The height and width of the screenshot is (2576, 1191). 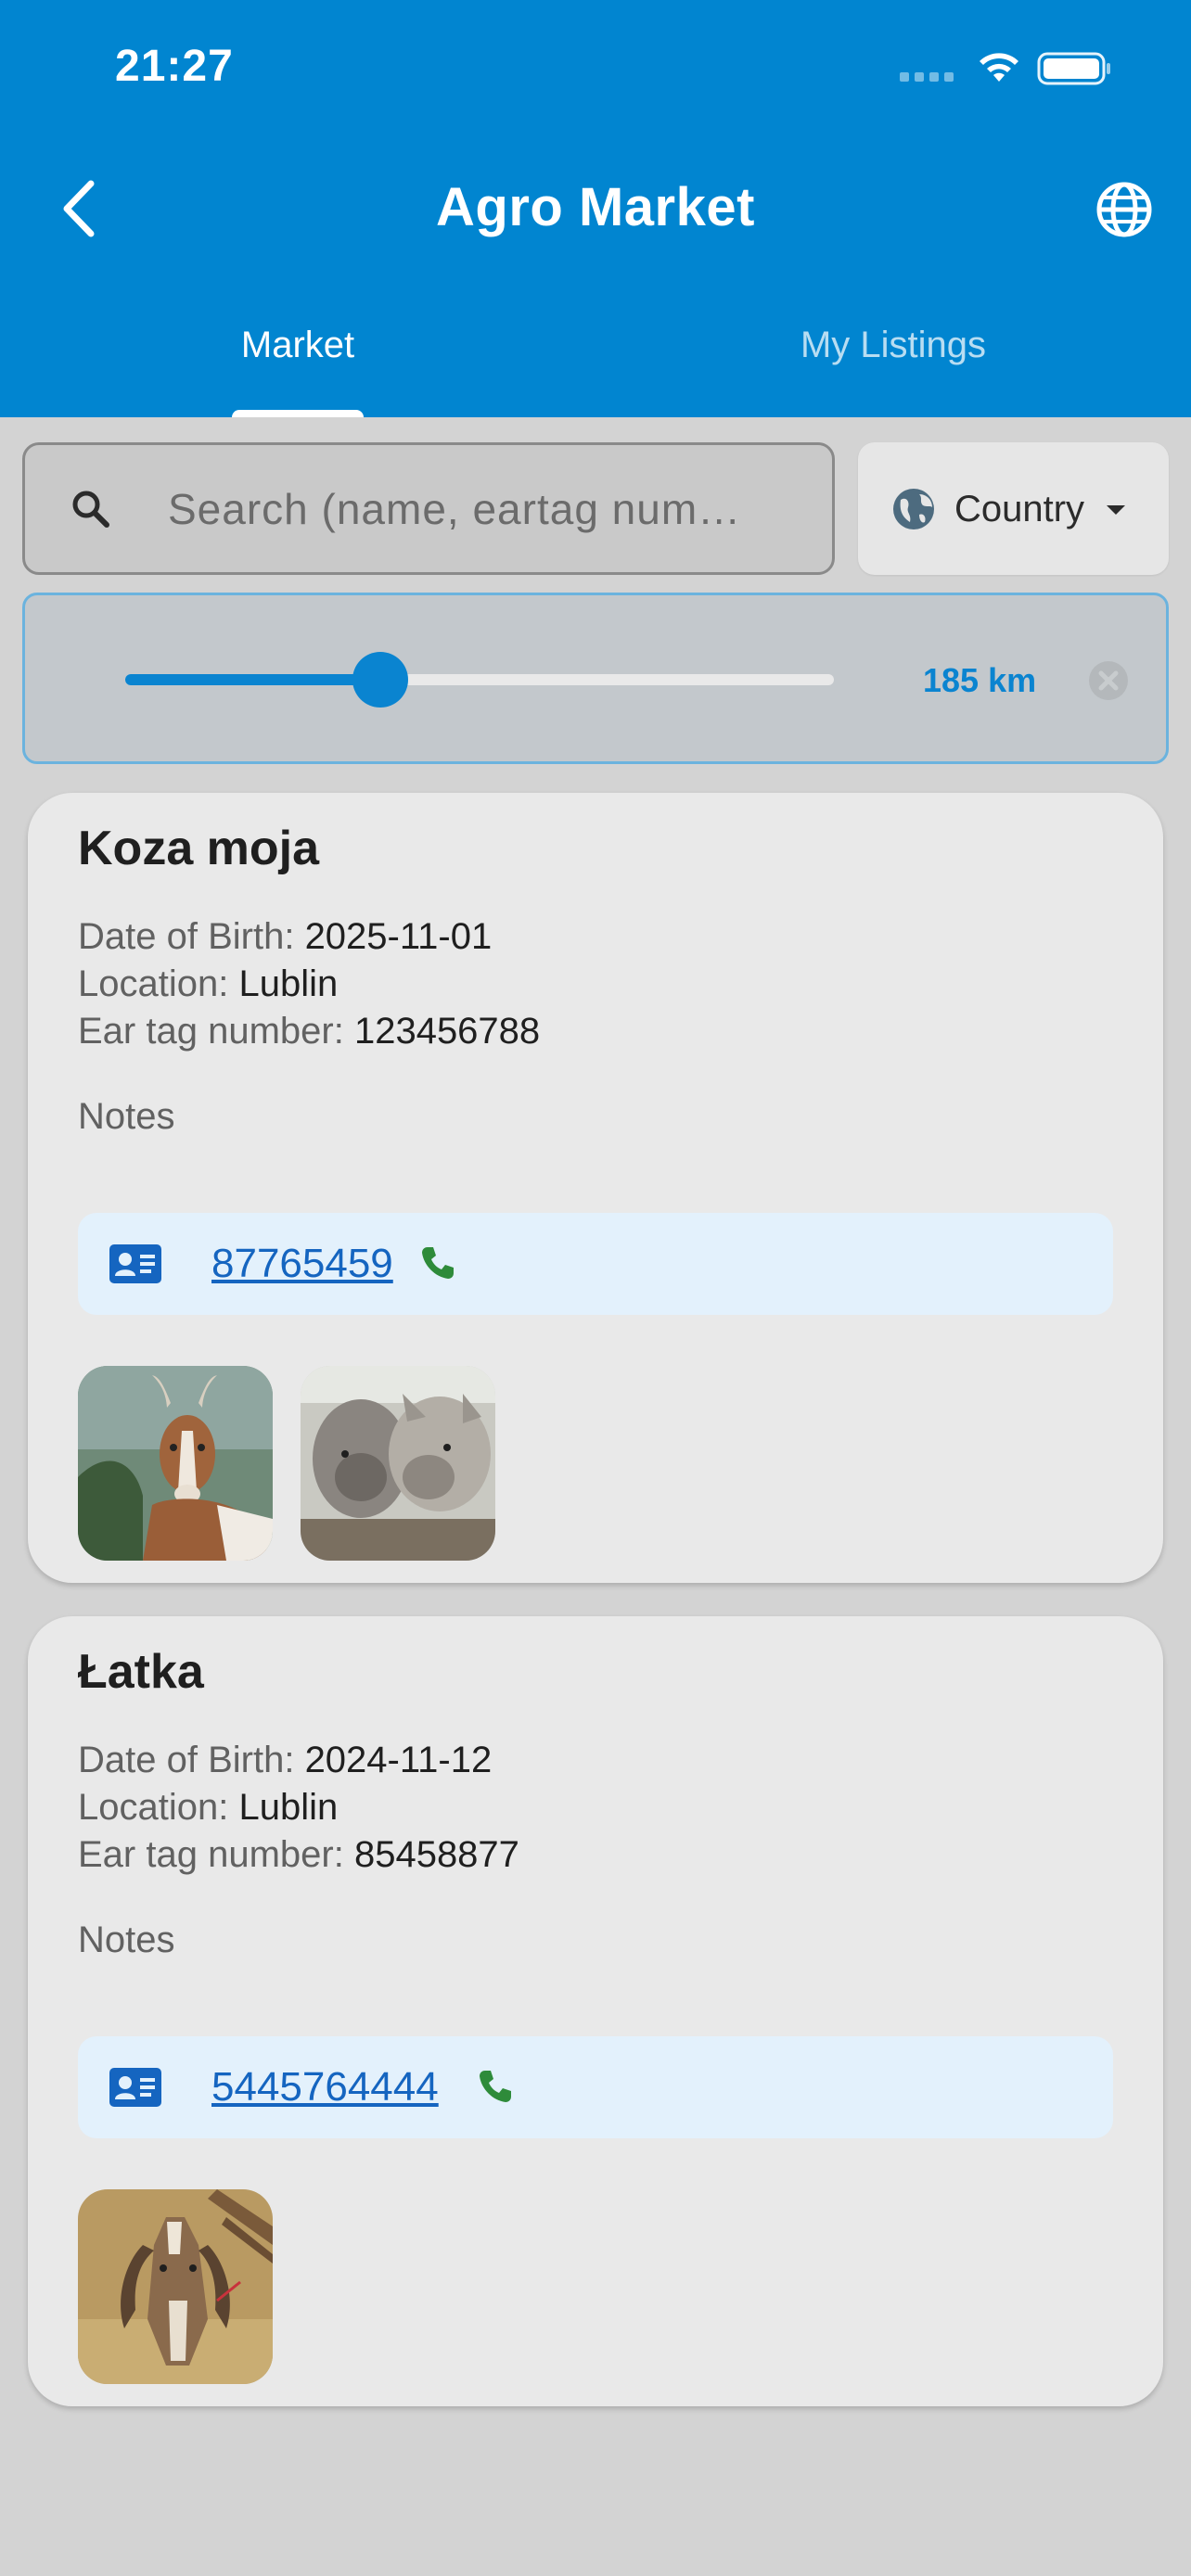 I want to click on date-of-birth: Date of Birth: 2025-11-01, so click(x=285, y=937).